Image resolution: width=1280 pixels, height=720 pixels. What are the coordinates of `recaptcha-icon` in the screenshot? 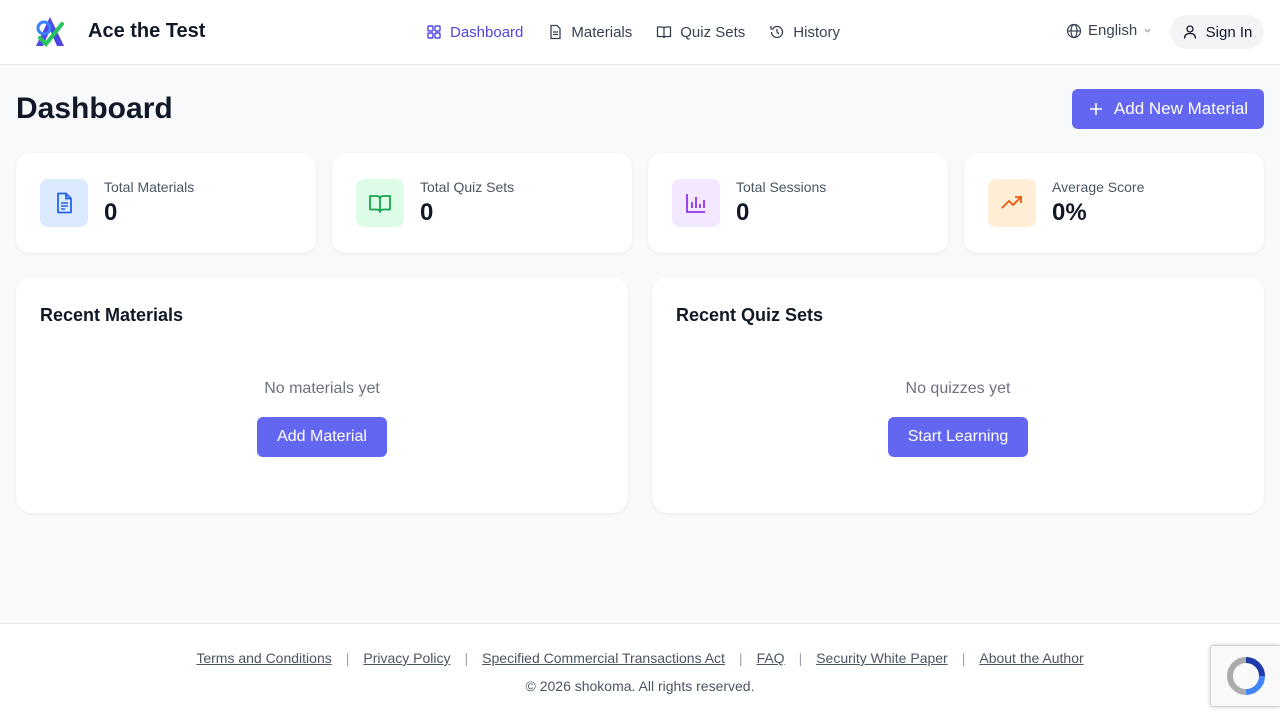 It's located at (1245, 676).